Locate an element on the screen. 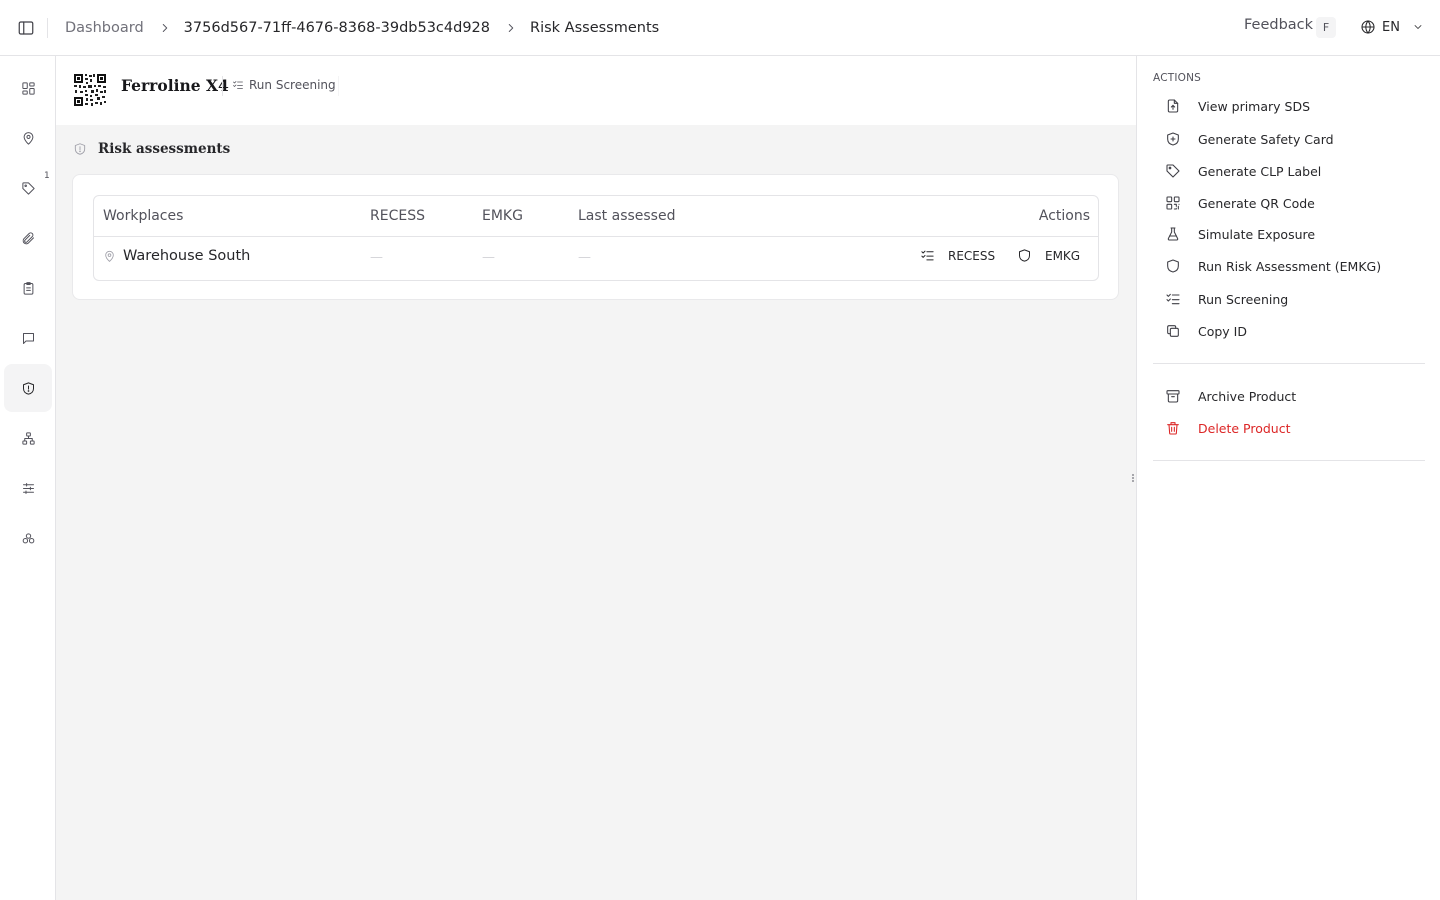 The image size is (1440, 900). rail-item-documents is located at coordinates (28, 288).